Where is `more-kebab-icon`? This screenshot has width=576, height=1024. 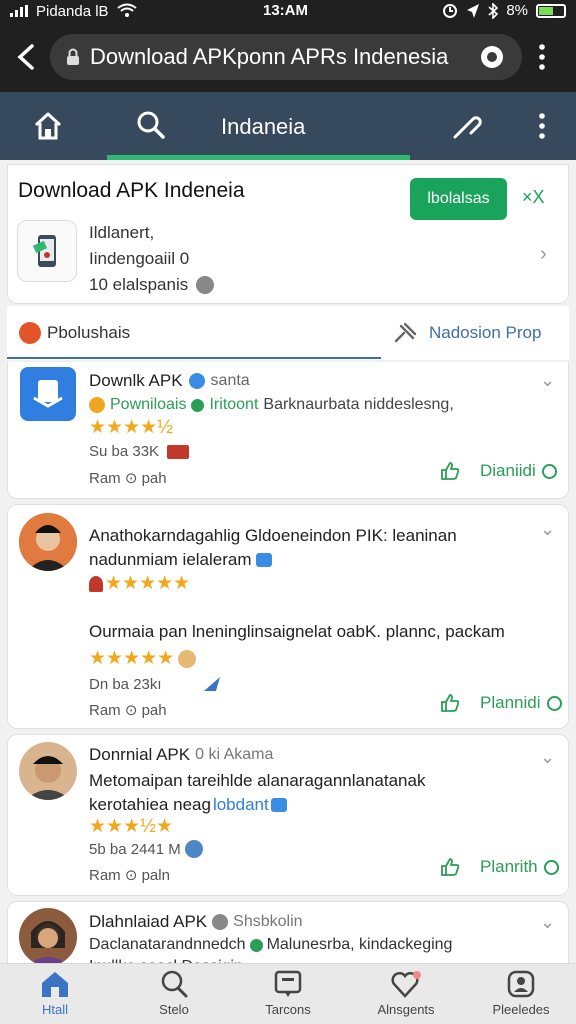
more-kebab-icon is located at coordinates (542, 126).